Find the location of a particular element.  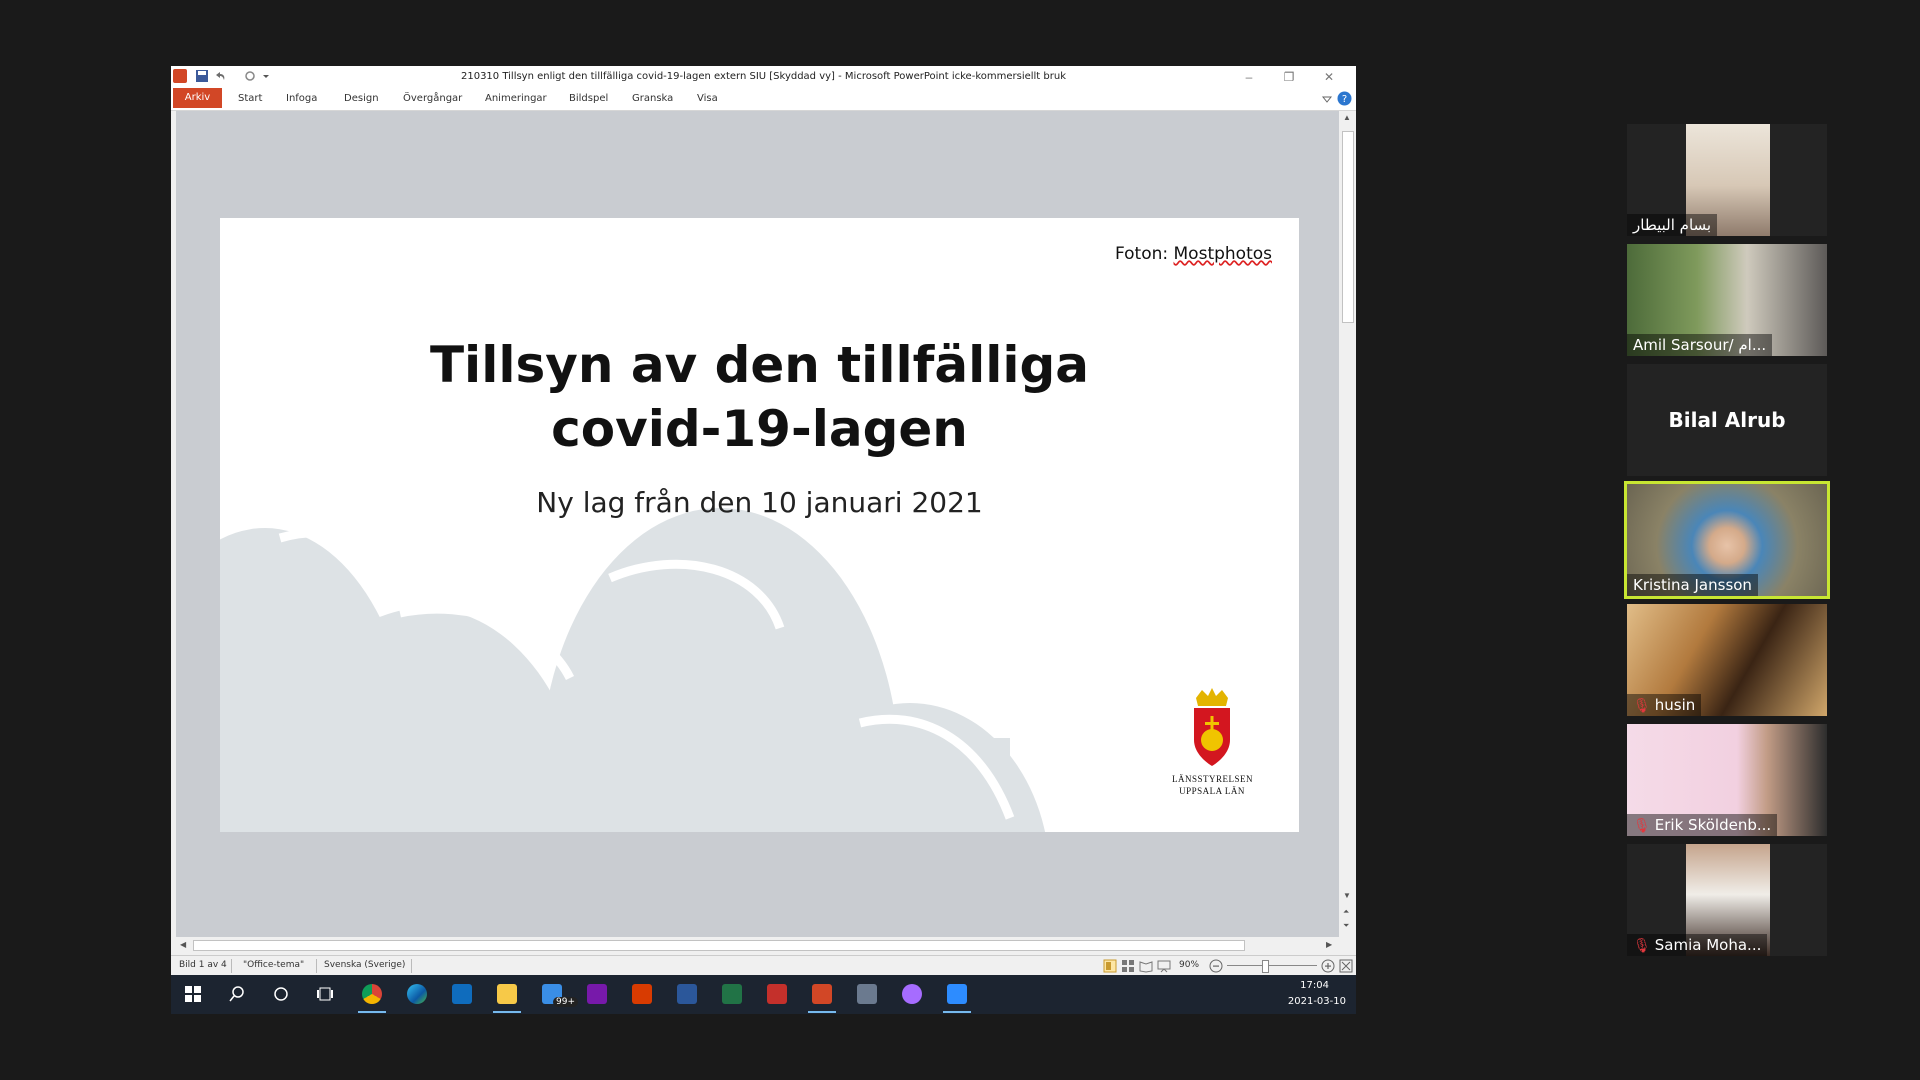

participant-tile-active-speaker: Kristina Jansson is located at coordinates (1727, 540).